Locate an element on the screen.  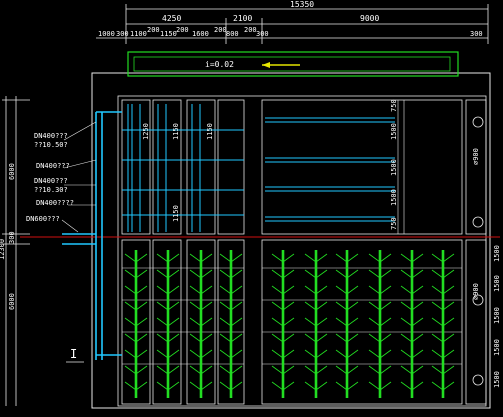
slope-label: i=0.02 is located at coordinates (219, 64).